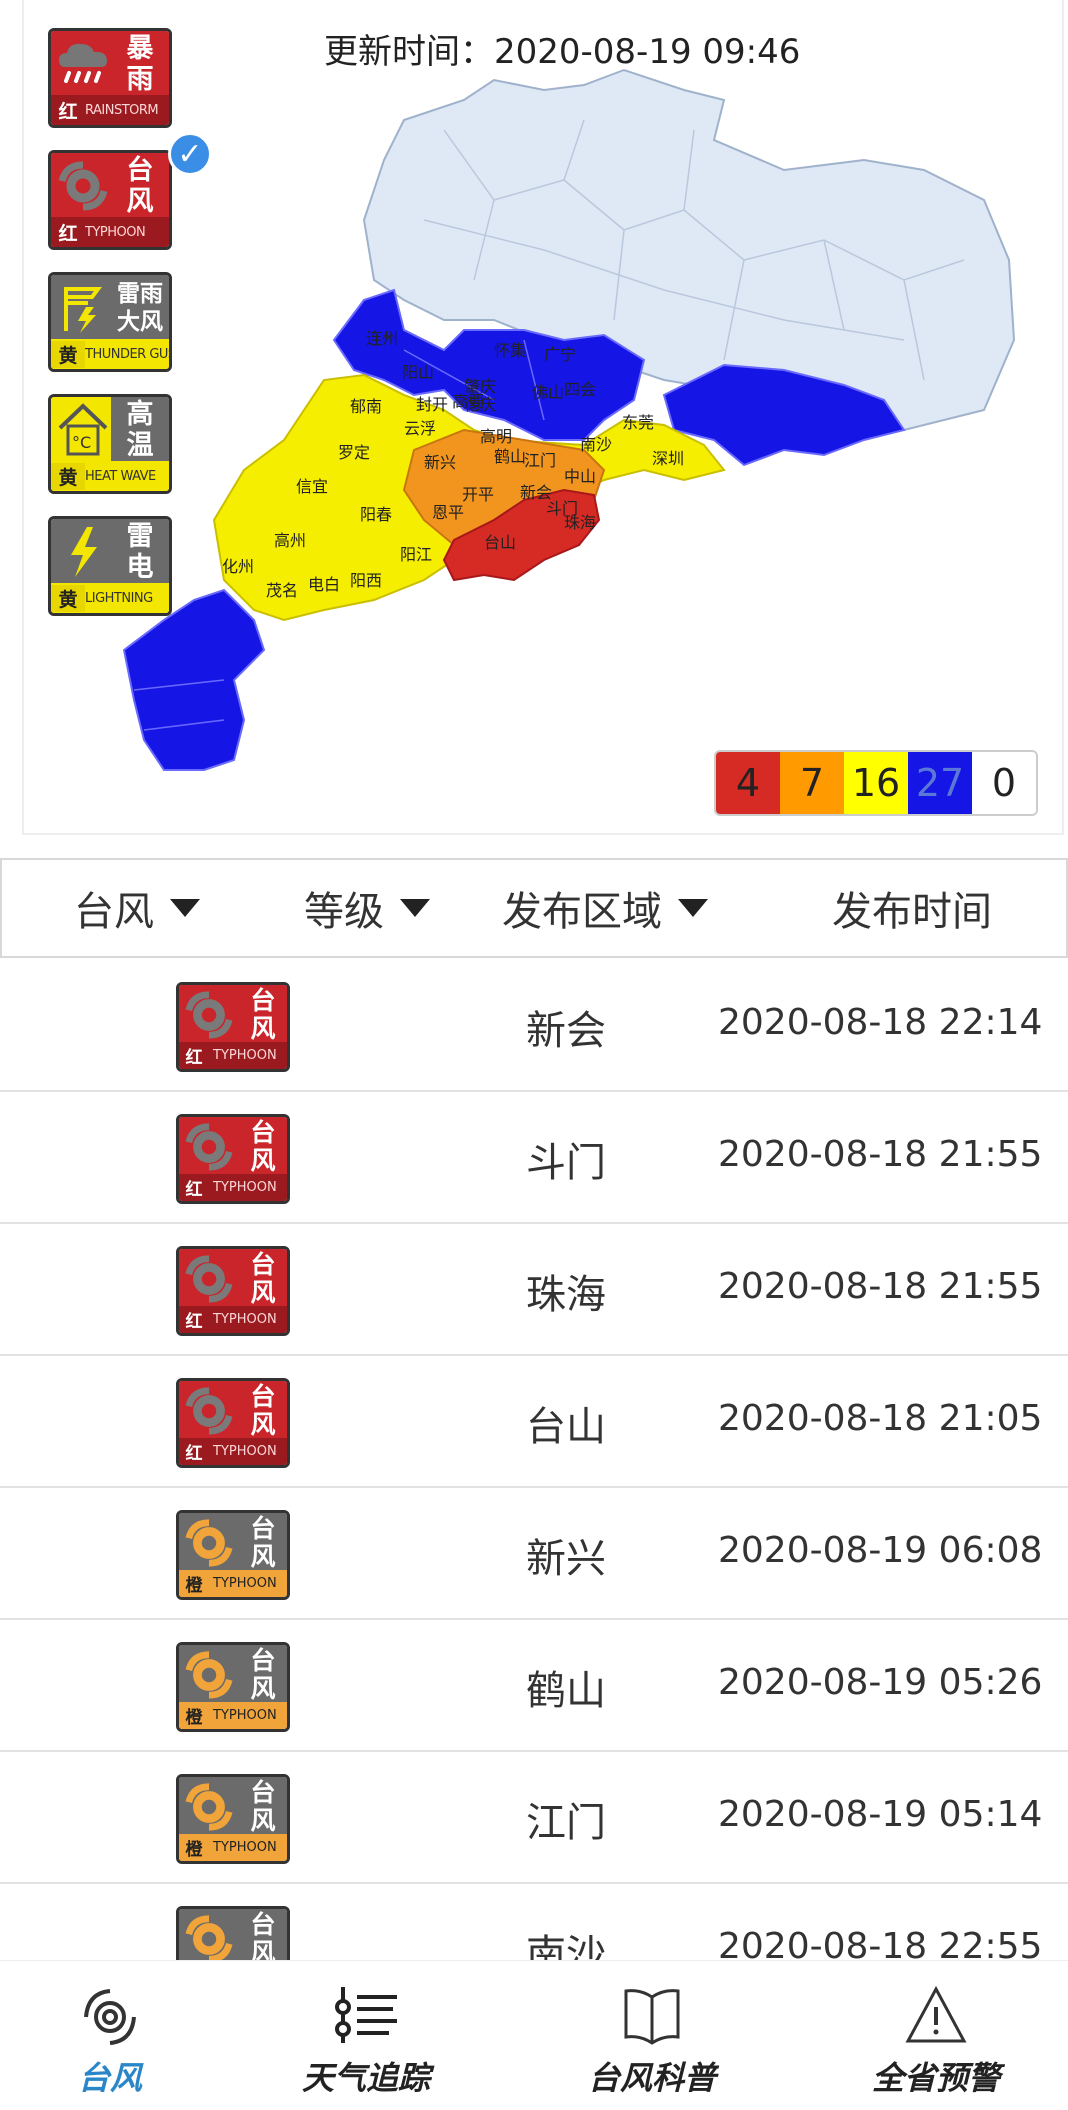 This screenshot has height=2110, width=1068. I want to click on table-row: 台风橙TYPHOON 南沙 2020-08-18 22:55, so click(534, 1922).